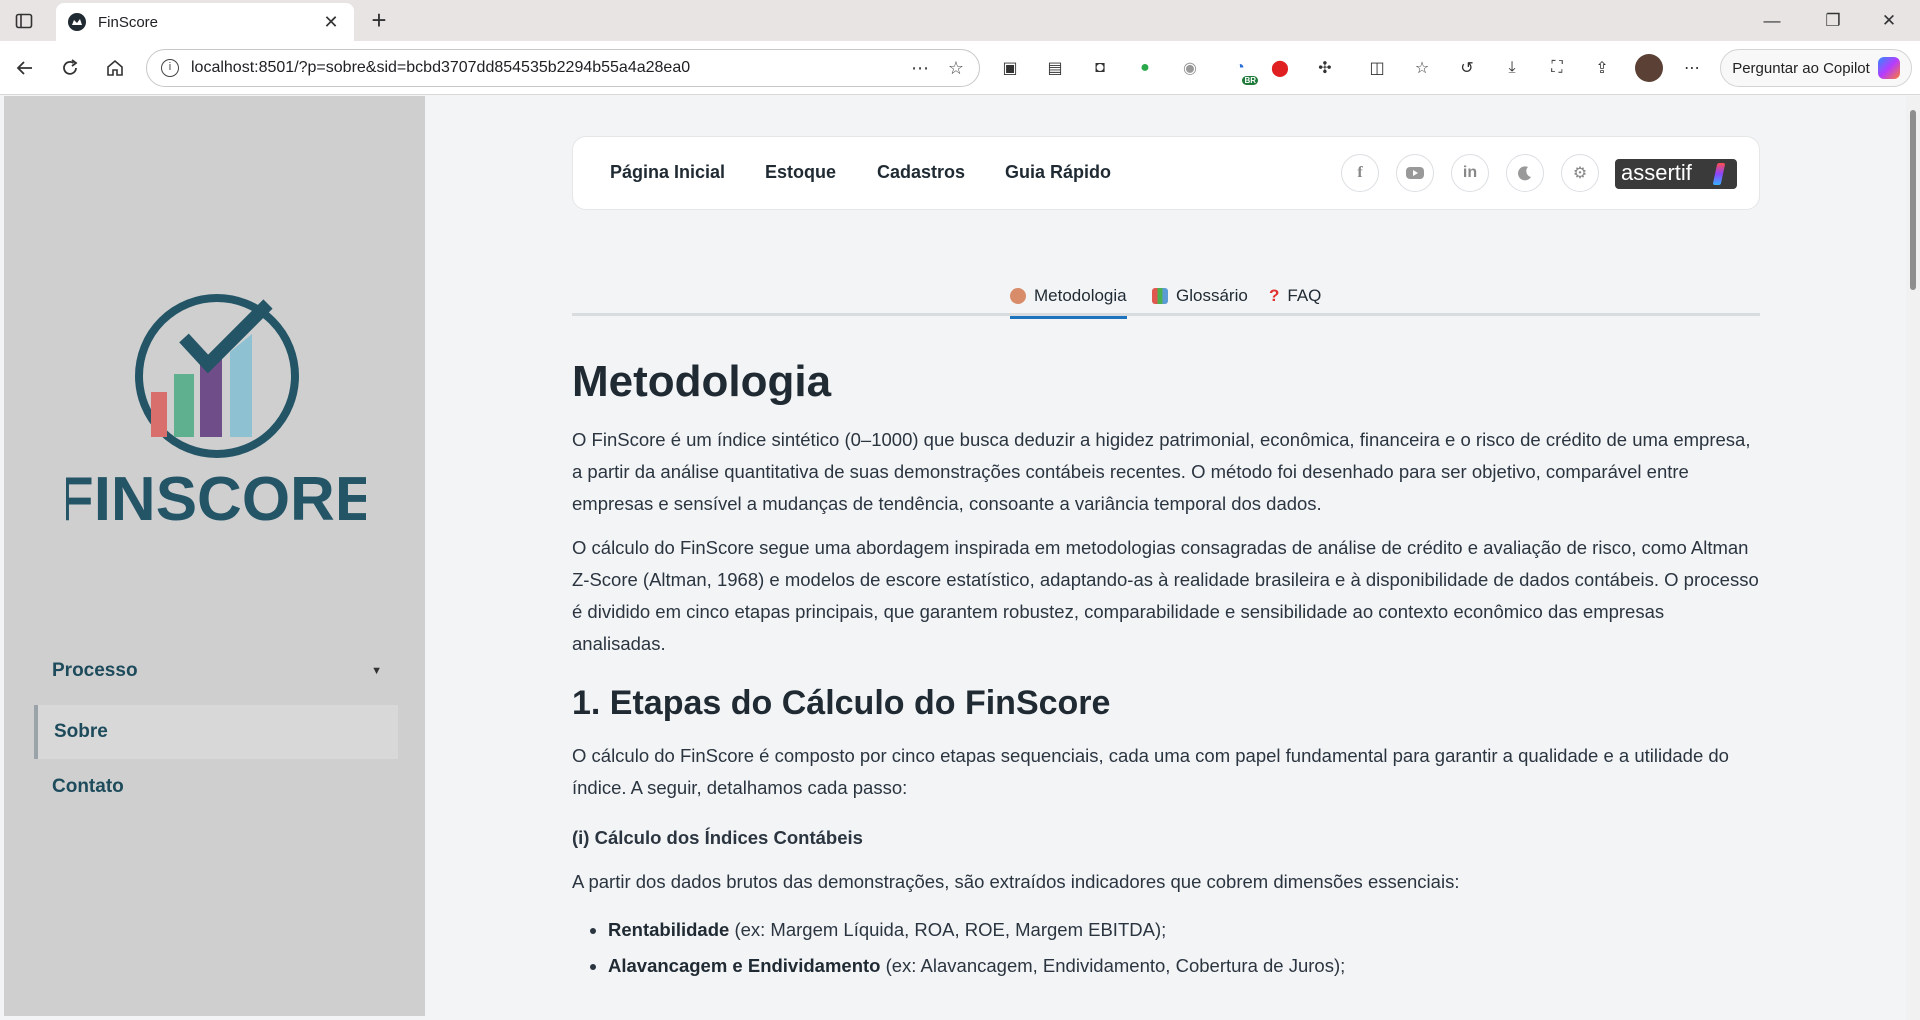  Describe the element at coordinates (88, 786) in the screenshot. I see `sidebar-item-label: Contato` at that location.